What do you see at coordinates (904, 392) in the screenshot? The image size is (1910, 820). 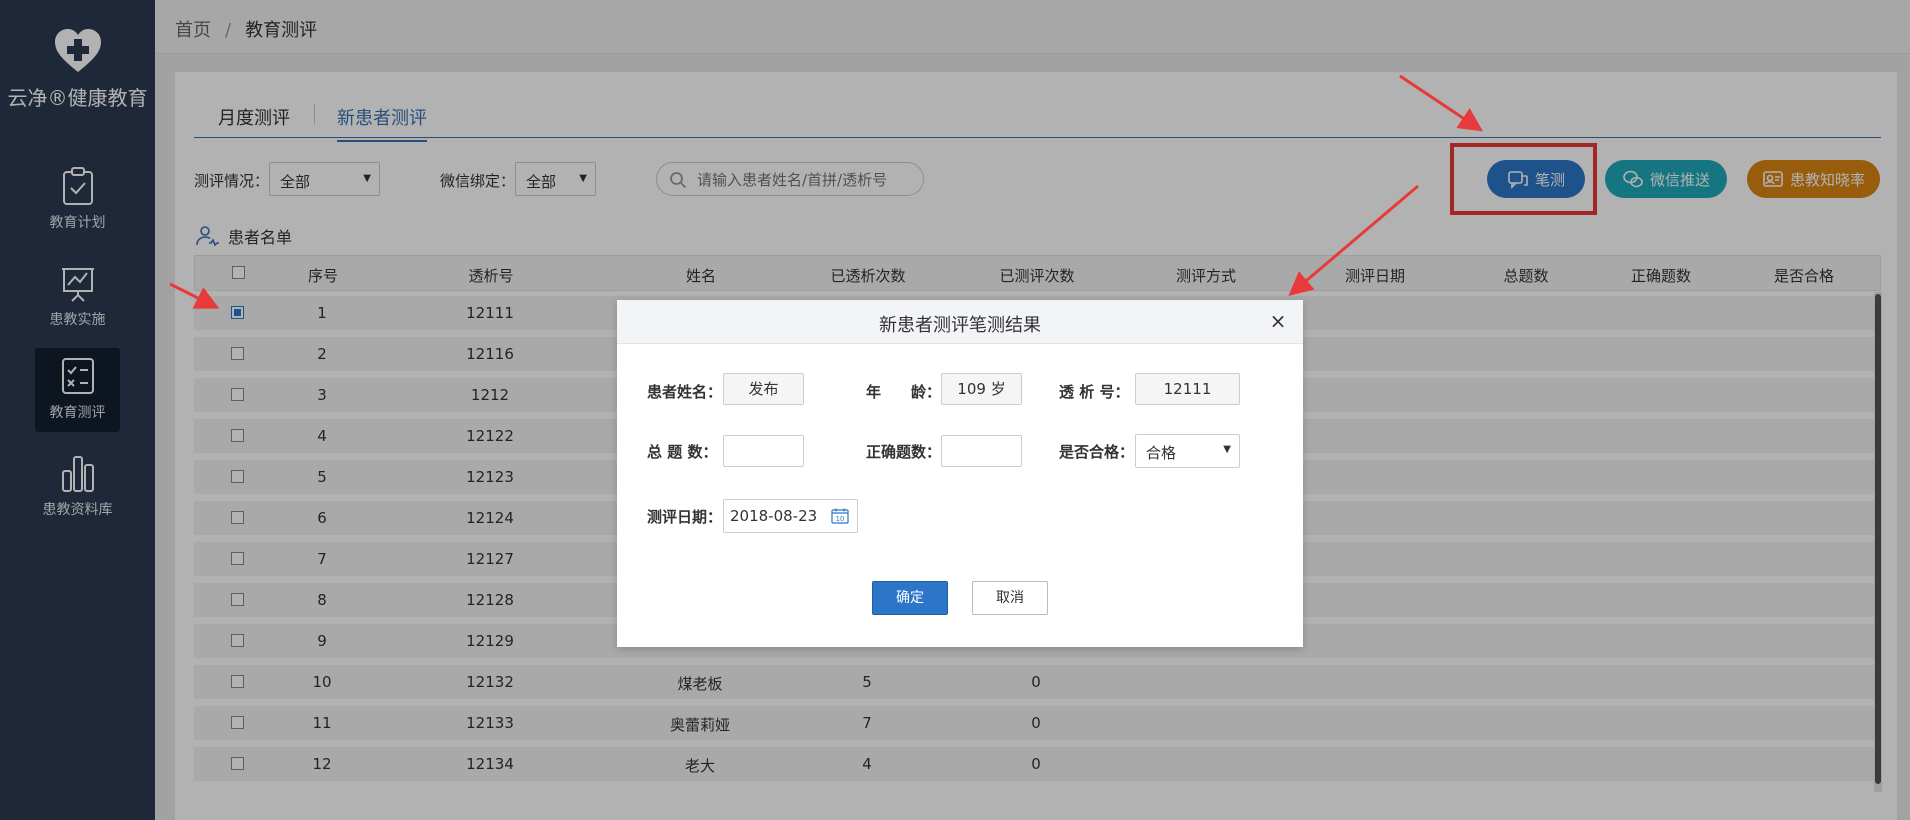 I see `age-label: 年 龄：` at bounding box center [904, 392].